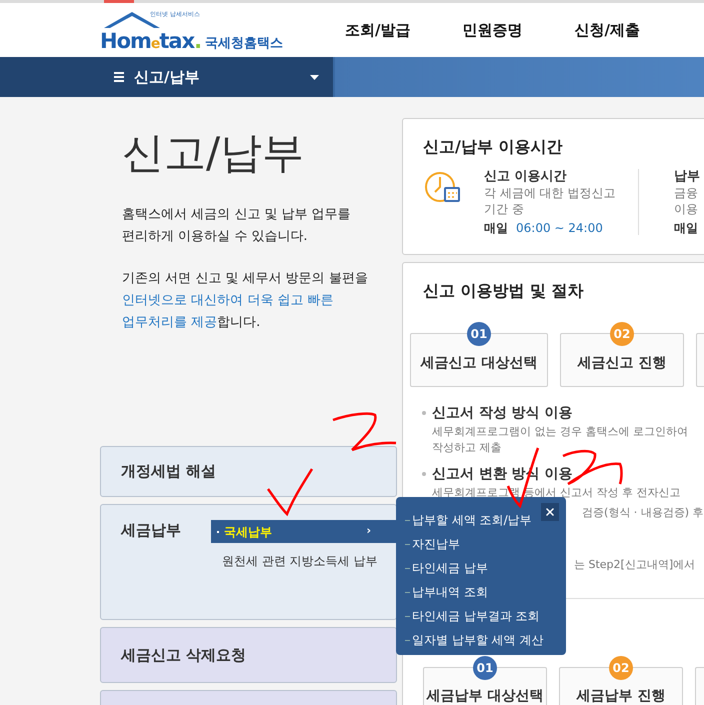 The image size is (704, 705). Describe the element at coordinates (314, 77) in the screenshot. I see `caret-icon` at that location.